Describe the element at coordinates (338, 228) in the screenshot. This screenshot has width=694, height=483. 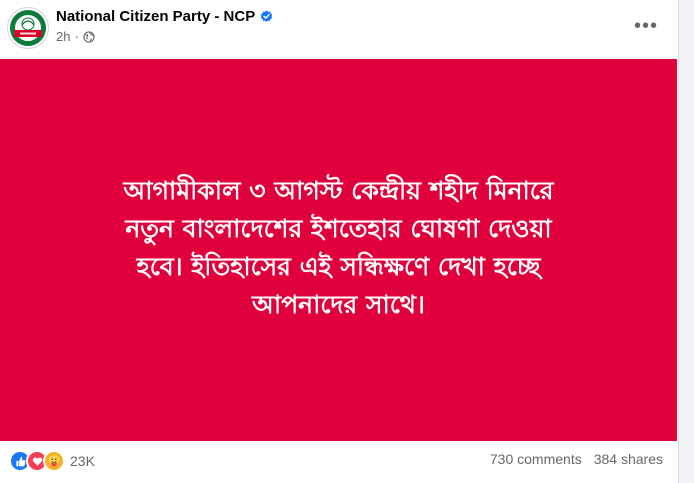
I see `post-text-line: নতুন বাংলাদেশের ইশতেহার ঘোষণা দেওয়া` at that location.